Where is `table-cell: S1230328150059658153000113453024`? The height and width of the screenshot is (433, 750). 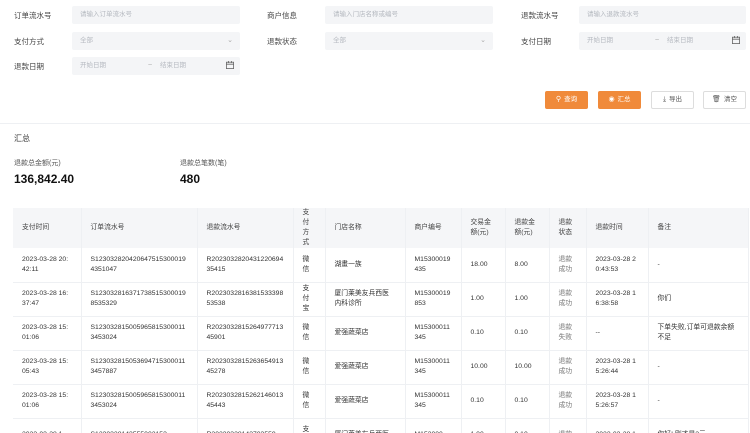 table-cell: S1230328150059658153000113453024 is located at coordinates (139, 333).